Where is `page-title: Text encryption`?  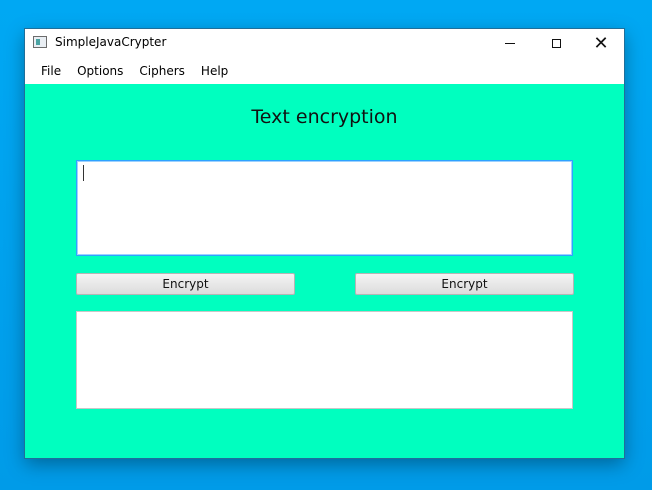
page-title: Text encryption is located at coordinates (324, 117).